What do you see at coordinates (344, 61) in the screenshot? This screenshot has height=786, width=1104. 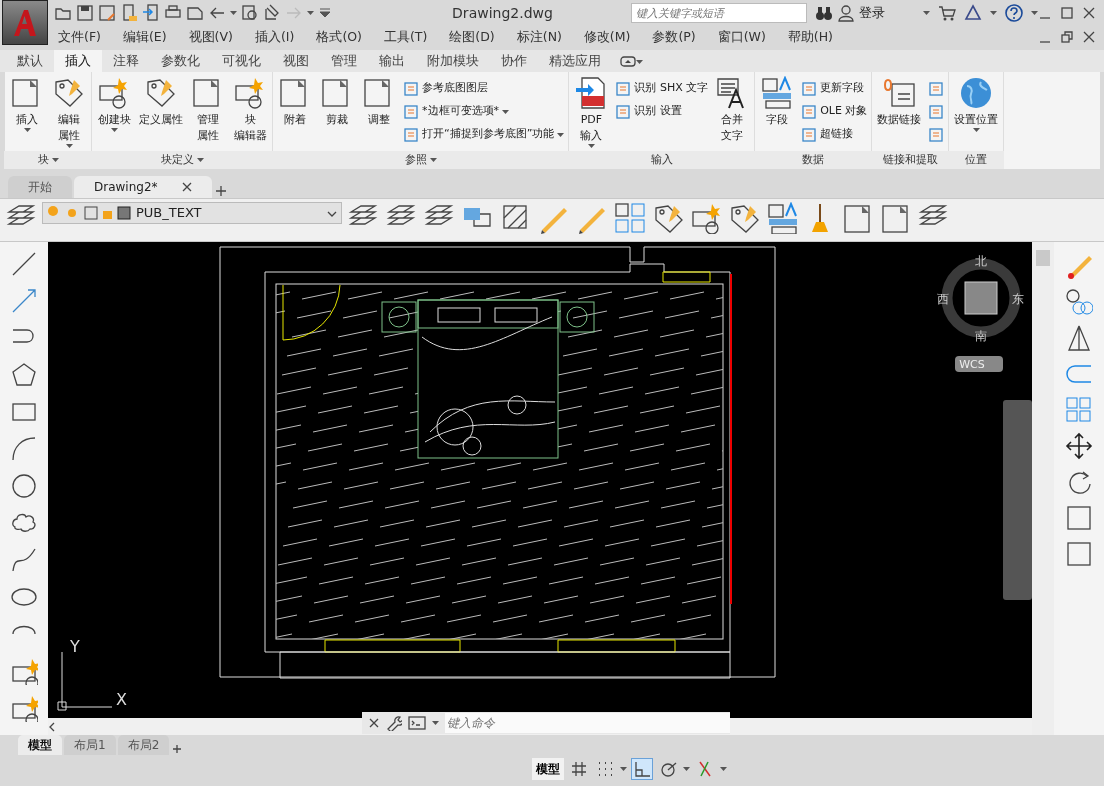 I see `ribbon-tab: 管理` at bounding box center [344, 61].